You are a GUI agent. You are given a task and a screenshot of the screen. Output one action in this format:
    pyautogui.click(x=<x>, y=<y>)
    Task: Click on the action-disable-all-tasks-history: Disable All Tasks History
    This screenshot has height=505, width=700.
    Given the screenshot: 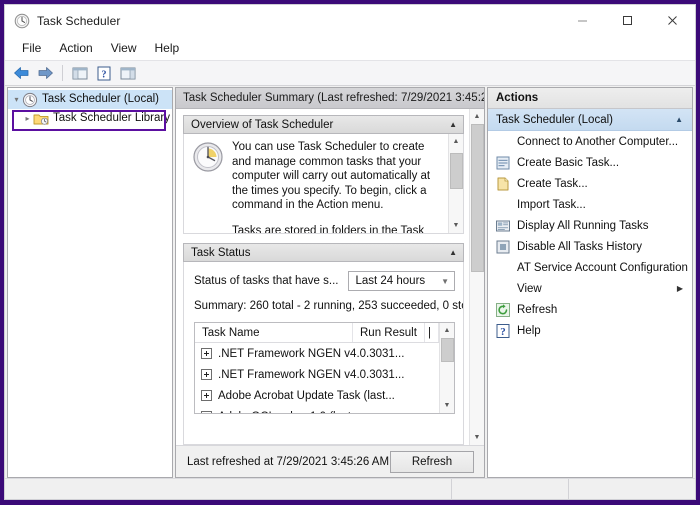 What is the action you would take?
    pyautogui.click(x=590, y=246)
    